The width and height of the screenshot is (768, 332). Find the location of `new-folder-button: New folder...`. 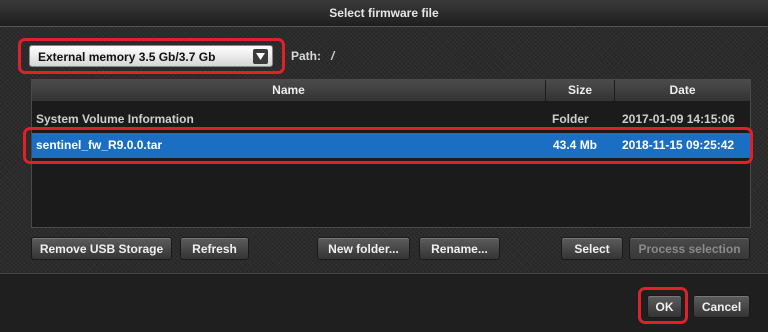

new-folder-button: New folder... is located at coordinates (363, 248).